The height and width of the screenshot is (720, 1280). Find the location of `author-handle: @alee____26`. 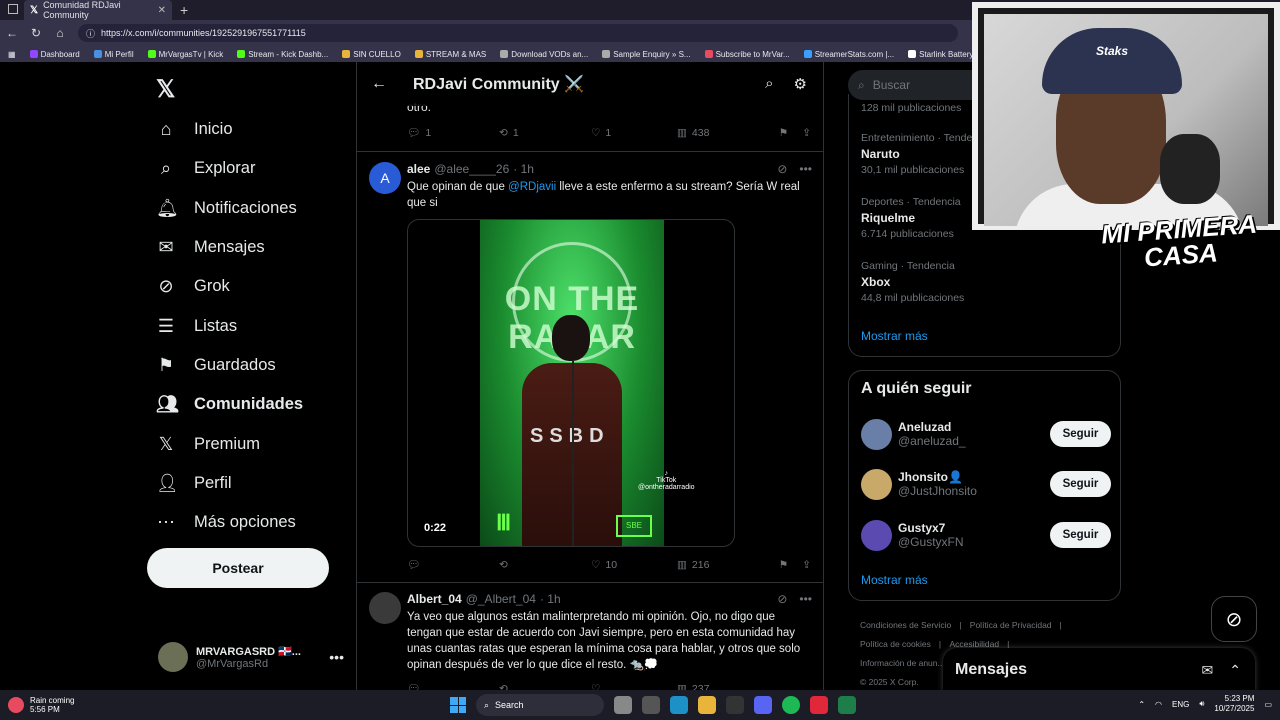

author-handle: @alee____26 is located at coordinates (471, 169).